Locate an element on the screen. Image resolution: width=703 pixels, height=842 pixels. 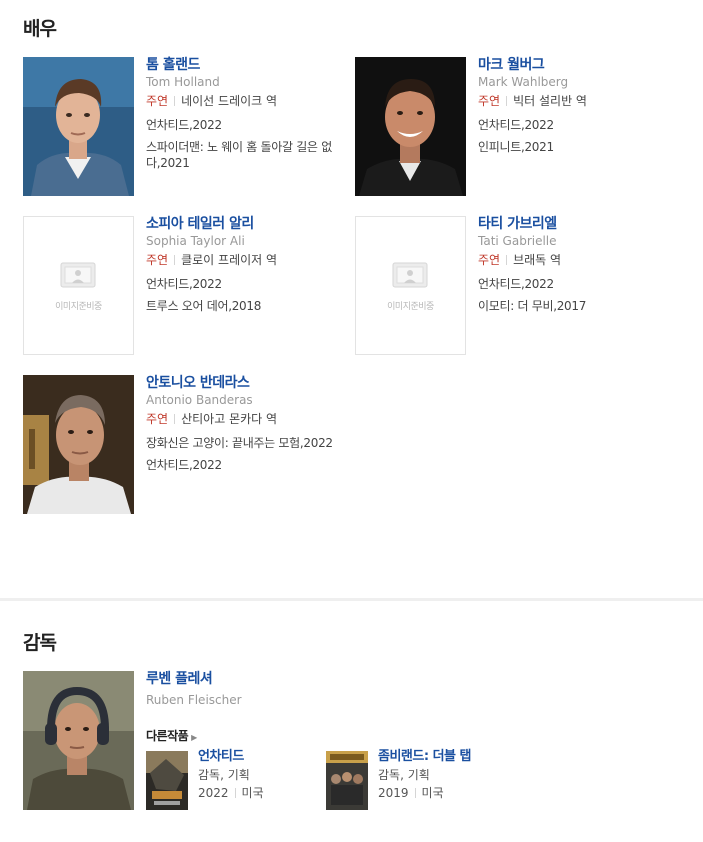
actor-name-link: 소피아 테일러 알리 is located at coordinates (251, 224).